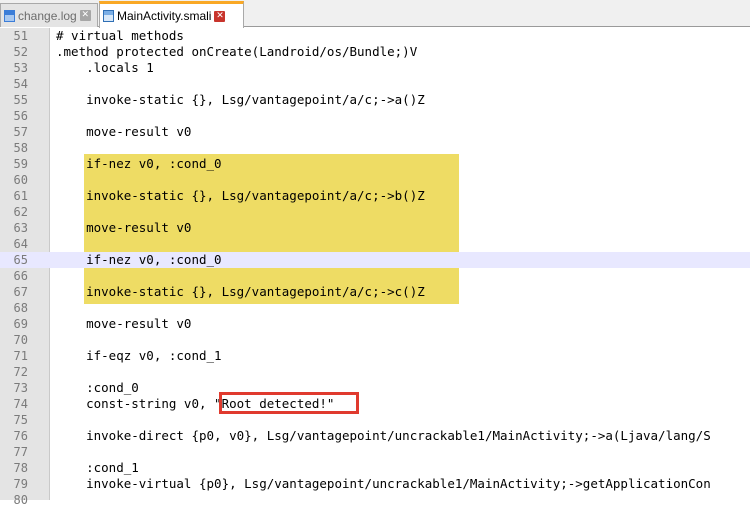 The image size is (750, 508). I want to click on line-number: 68, so click(20, 308).